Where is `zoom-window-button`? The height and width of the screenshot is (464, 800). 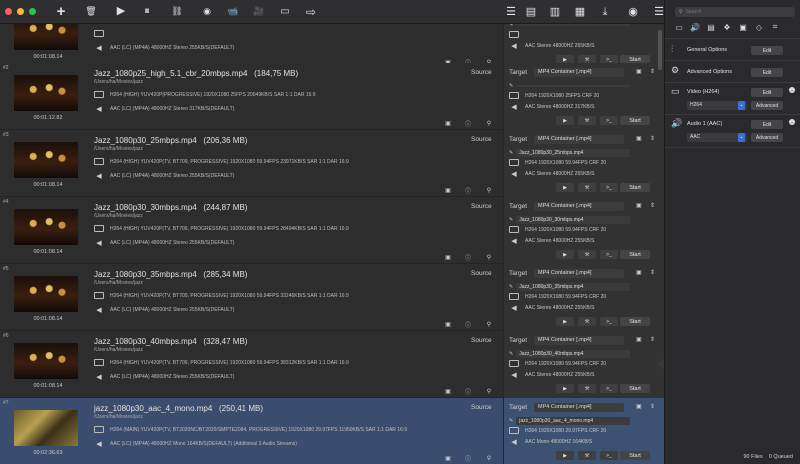 zoom-window-button is located at coordinates (32, 11).